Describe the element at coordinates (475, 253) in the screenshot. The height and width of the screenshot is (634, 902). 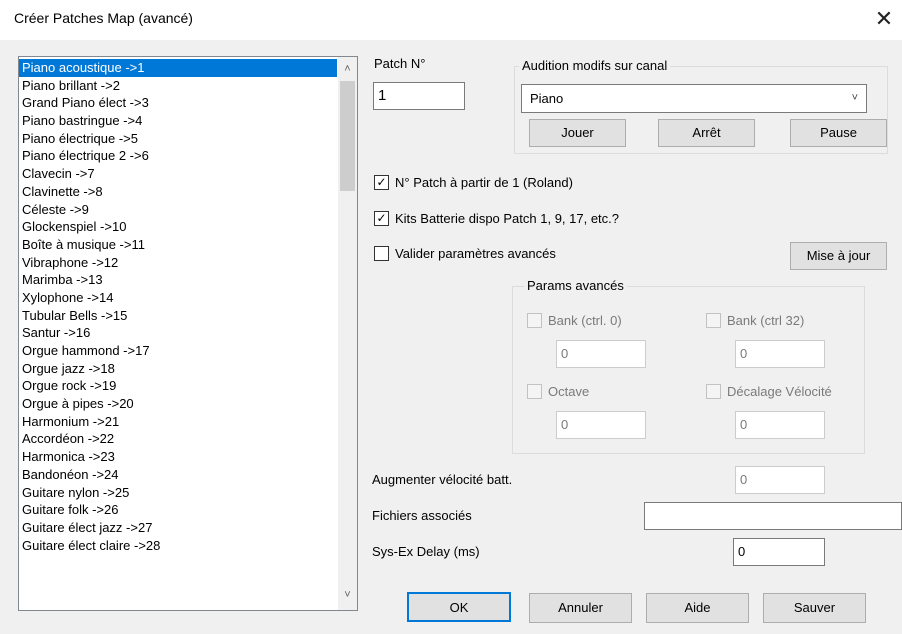
I see `advanced-label: Valider paramètres avancés` at that location.